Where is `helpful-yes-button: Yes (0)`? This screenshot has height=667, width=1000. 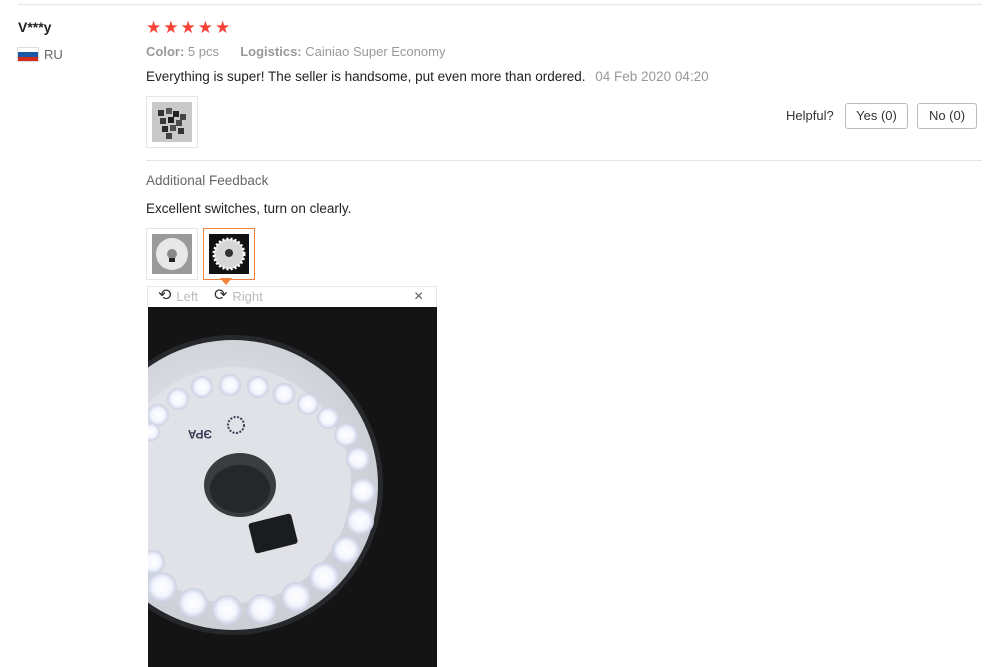
helpful-yes-button: Yes (0) is located at coordinates (876, 116).